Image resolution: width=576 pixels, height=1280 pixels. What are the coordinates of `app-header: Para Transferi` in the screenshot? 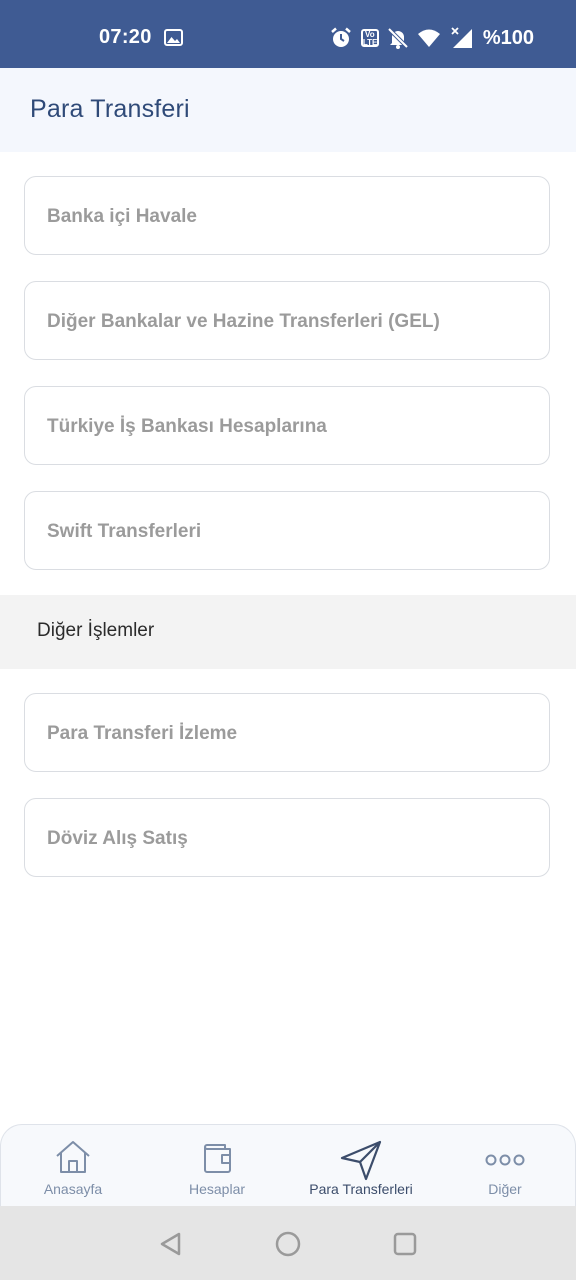 It's located at (288, 110).